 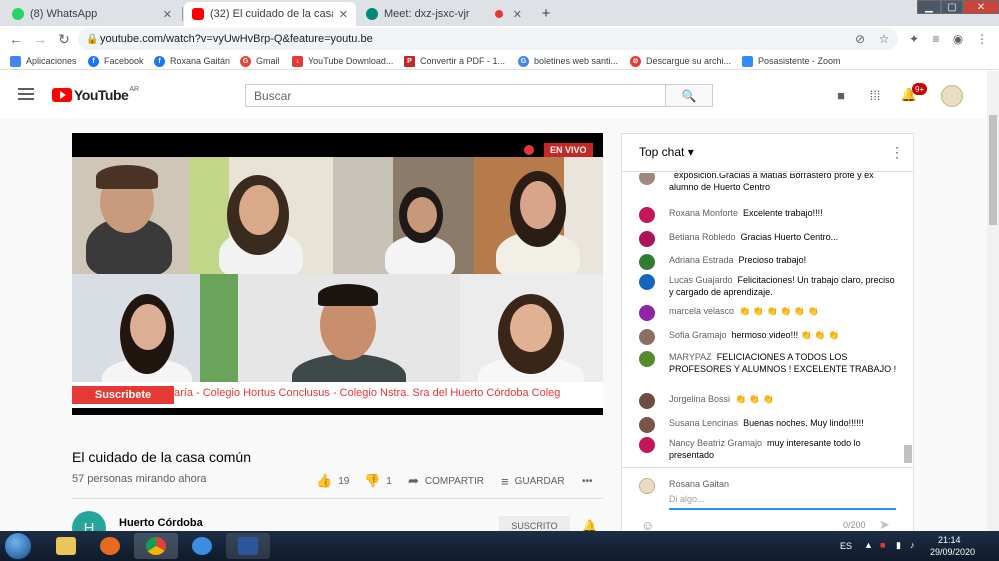 What do you see at coordinates (929, 7) in the screenshot?
I see `minimize-window-button: ▁` at bounding box center [929, 7].